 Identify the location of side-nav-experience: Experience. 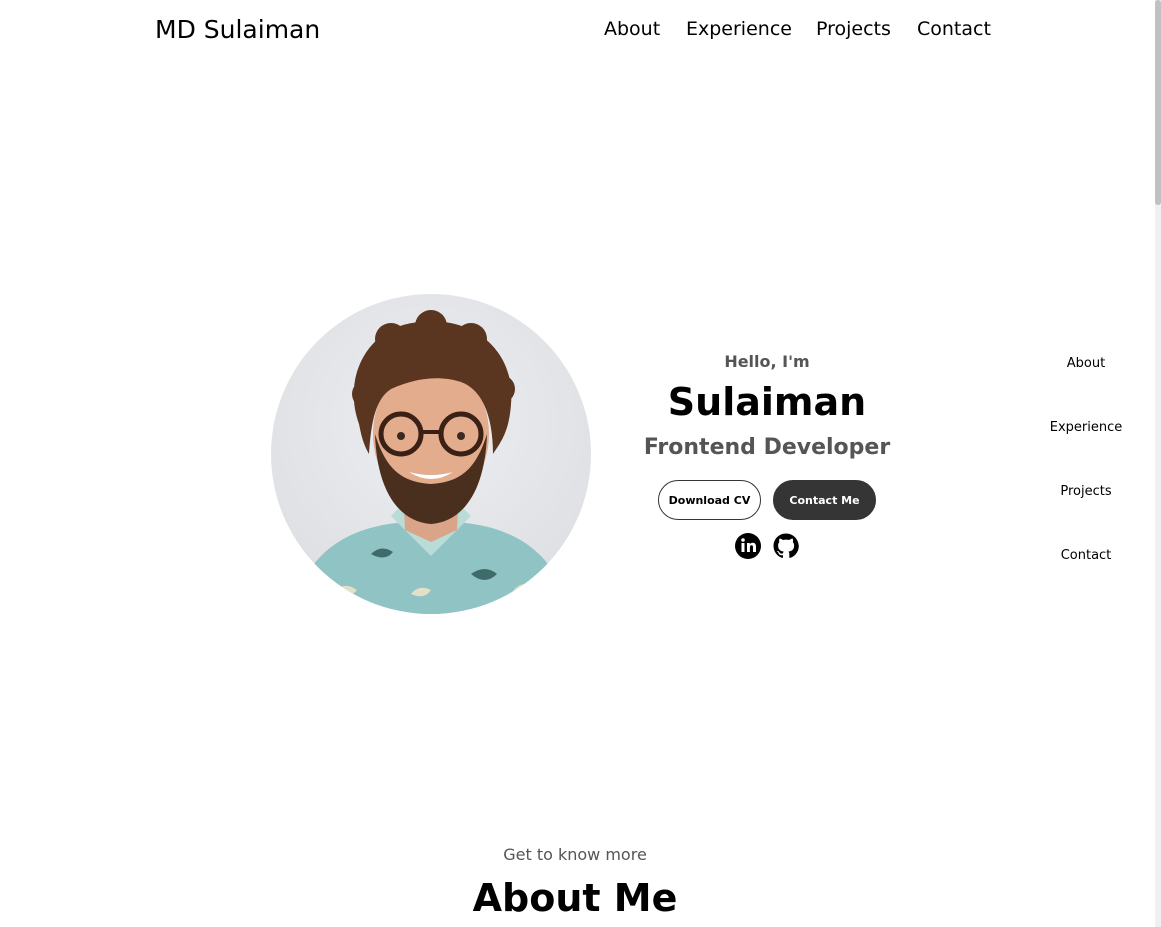
(1086, 427).